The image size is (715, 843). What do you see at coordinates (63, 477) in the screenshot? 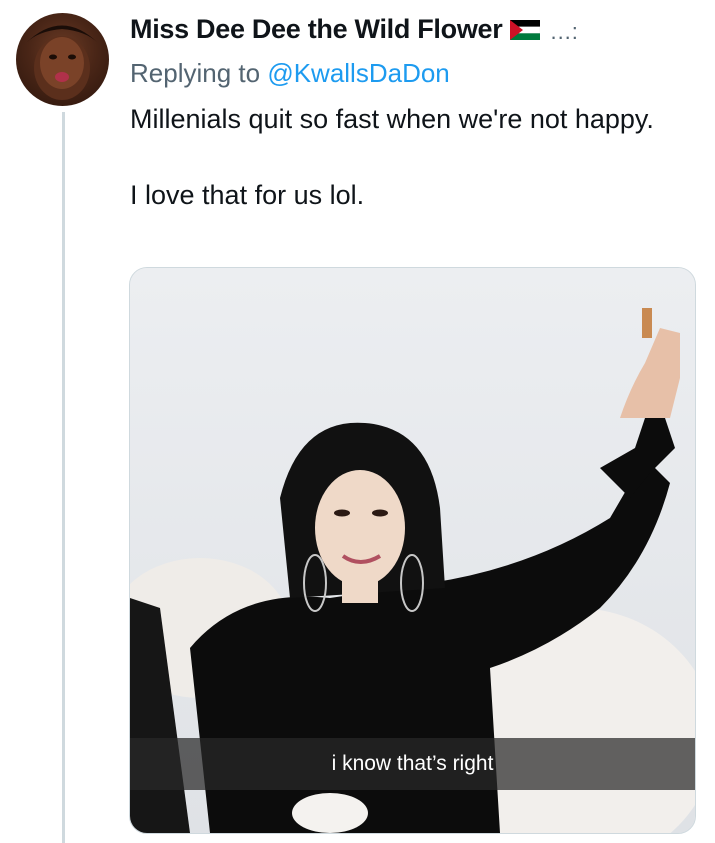
I see `thread-line` at bounding box center [63, 477].